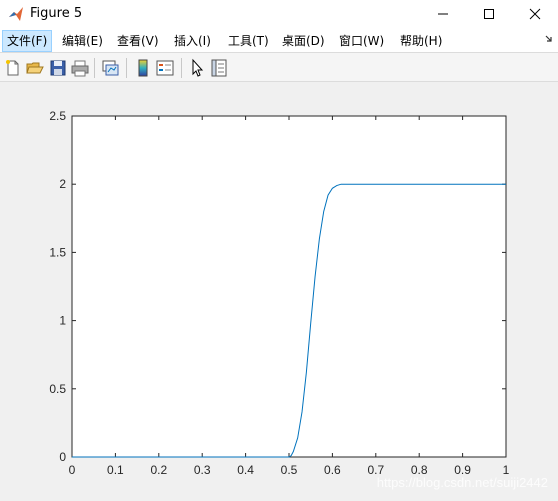 This screenshot has height=501, width=558. I want to click on maximize-icon, so click(489, 14).